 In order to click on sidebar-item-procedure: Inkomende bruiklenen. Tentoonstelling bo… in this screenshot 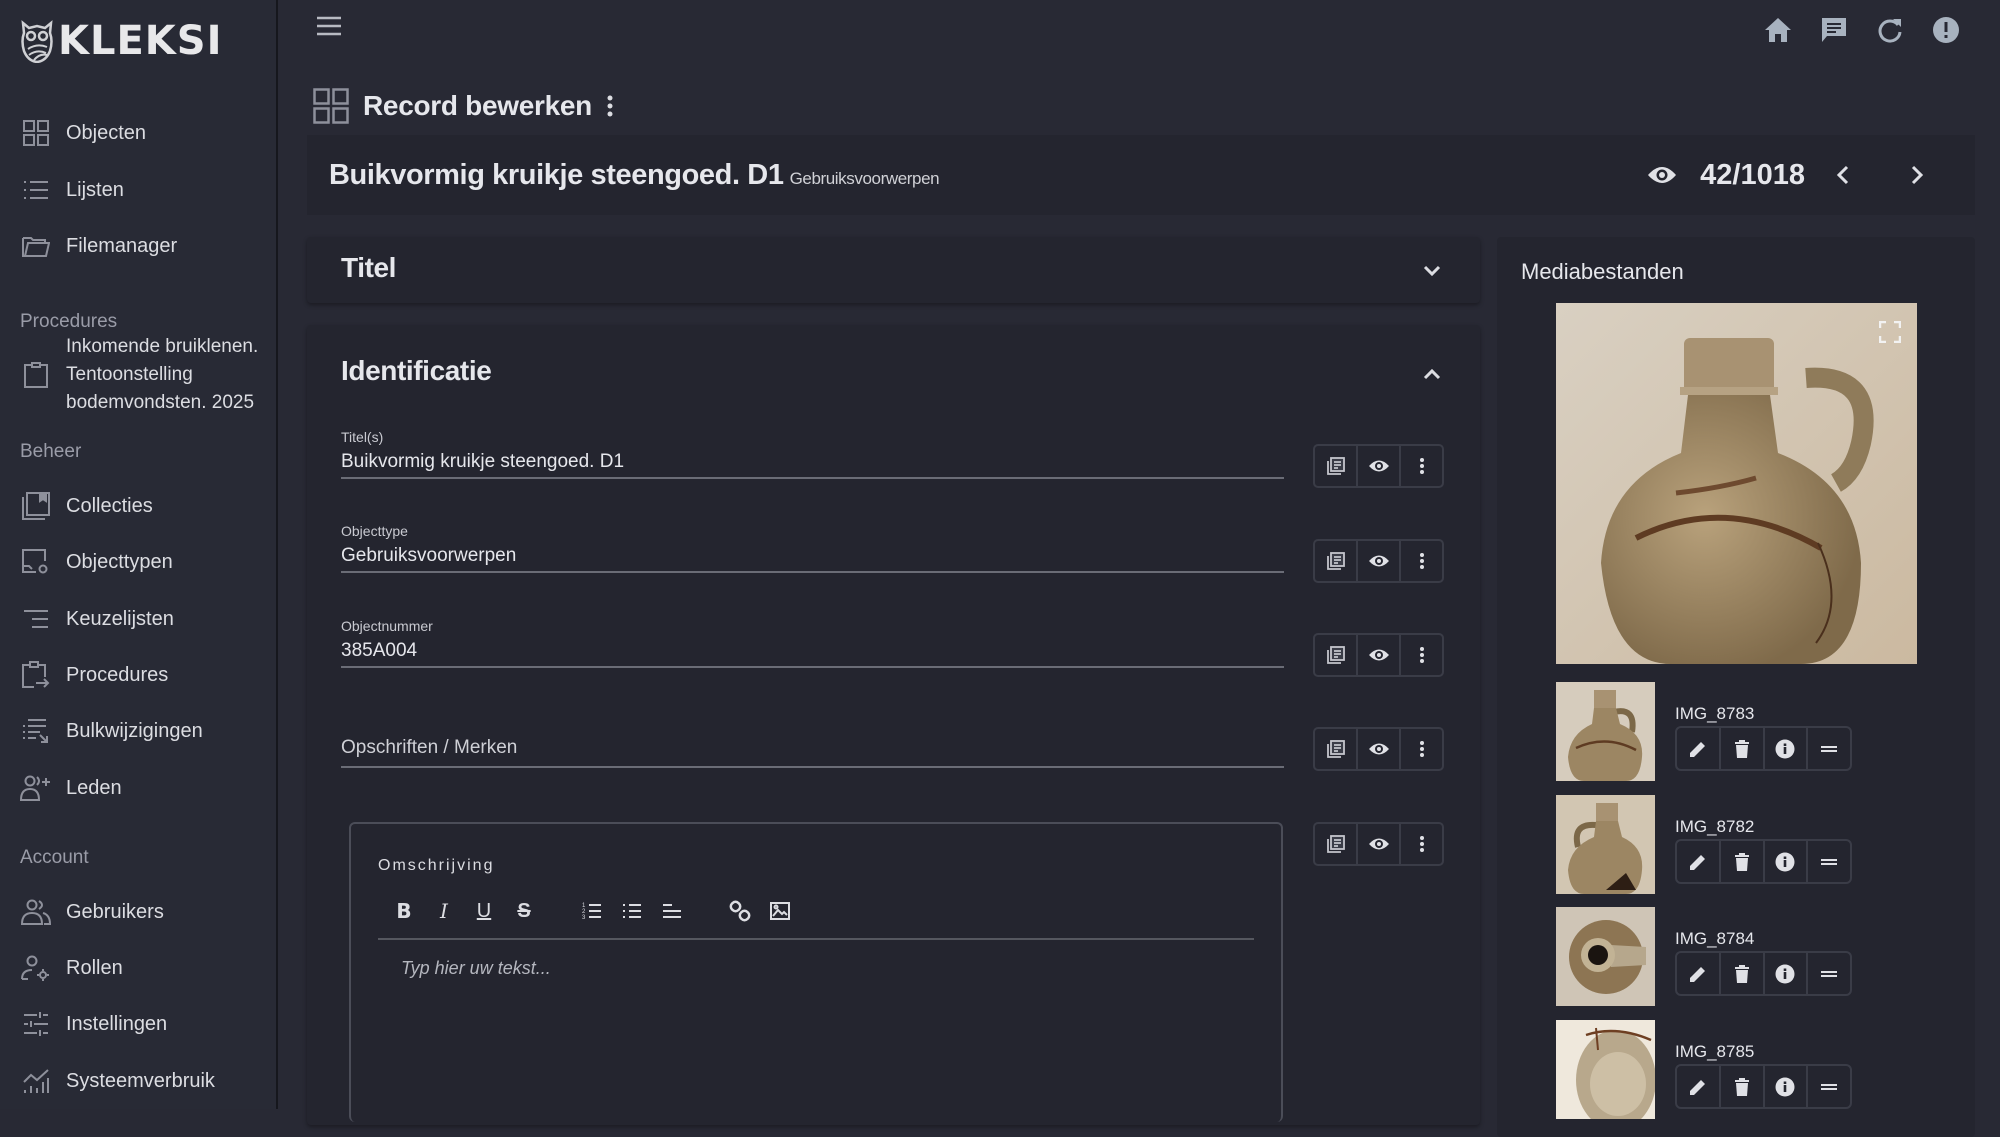, I will do `click(148, 375)`.